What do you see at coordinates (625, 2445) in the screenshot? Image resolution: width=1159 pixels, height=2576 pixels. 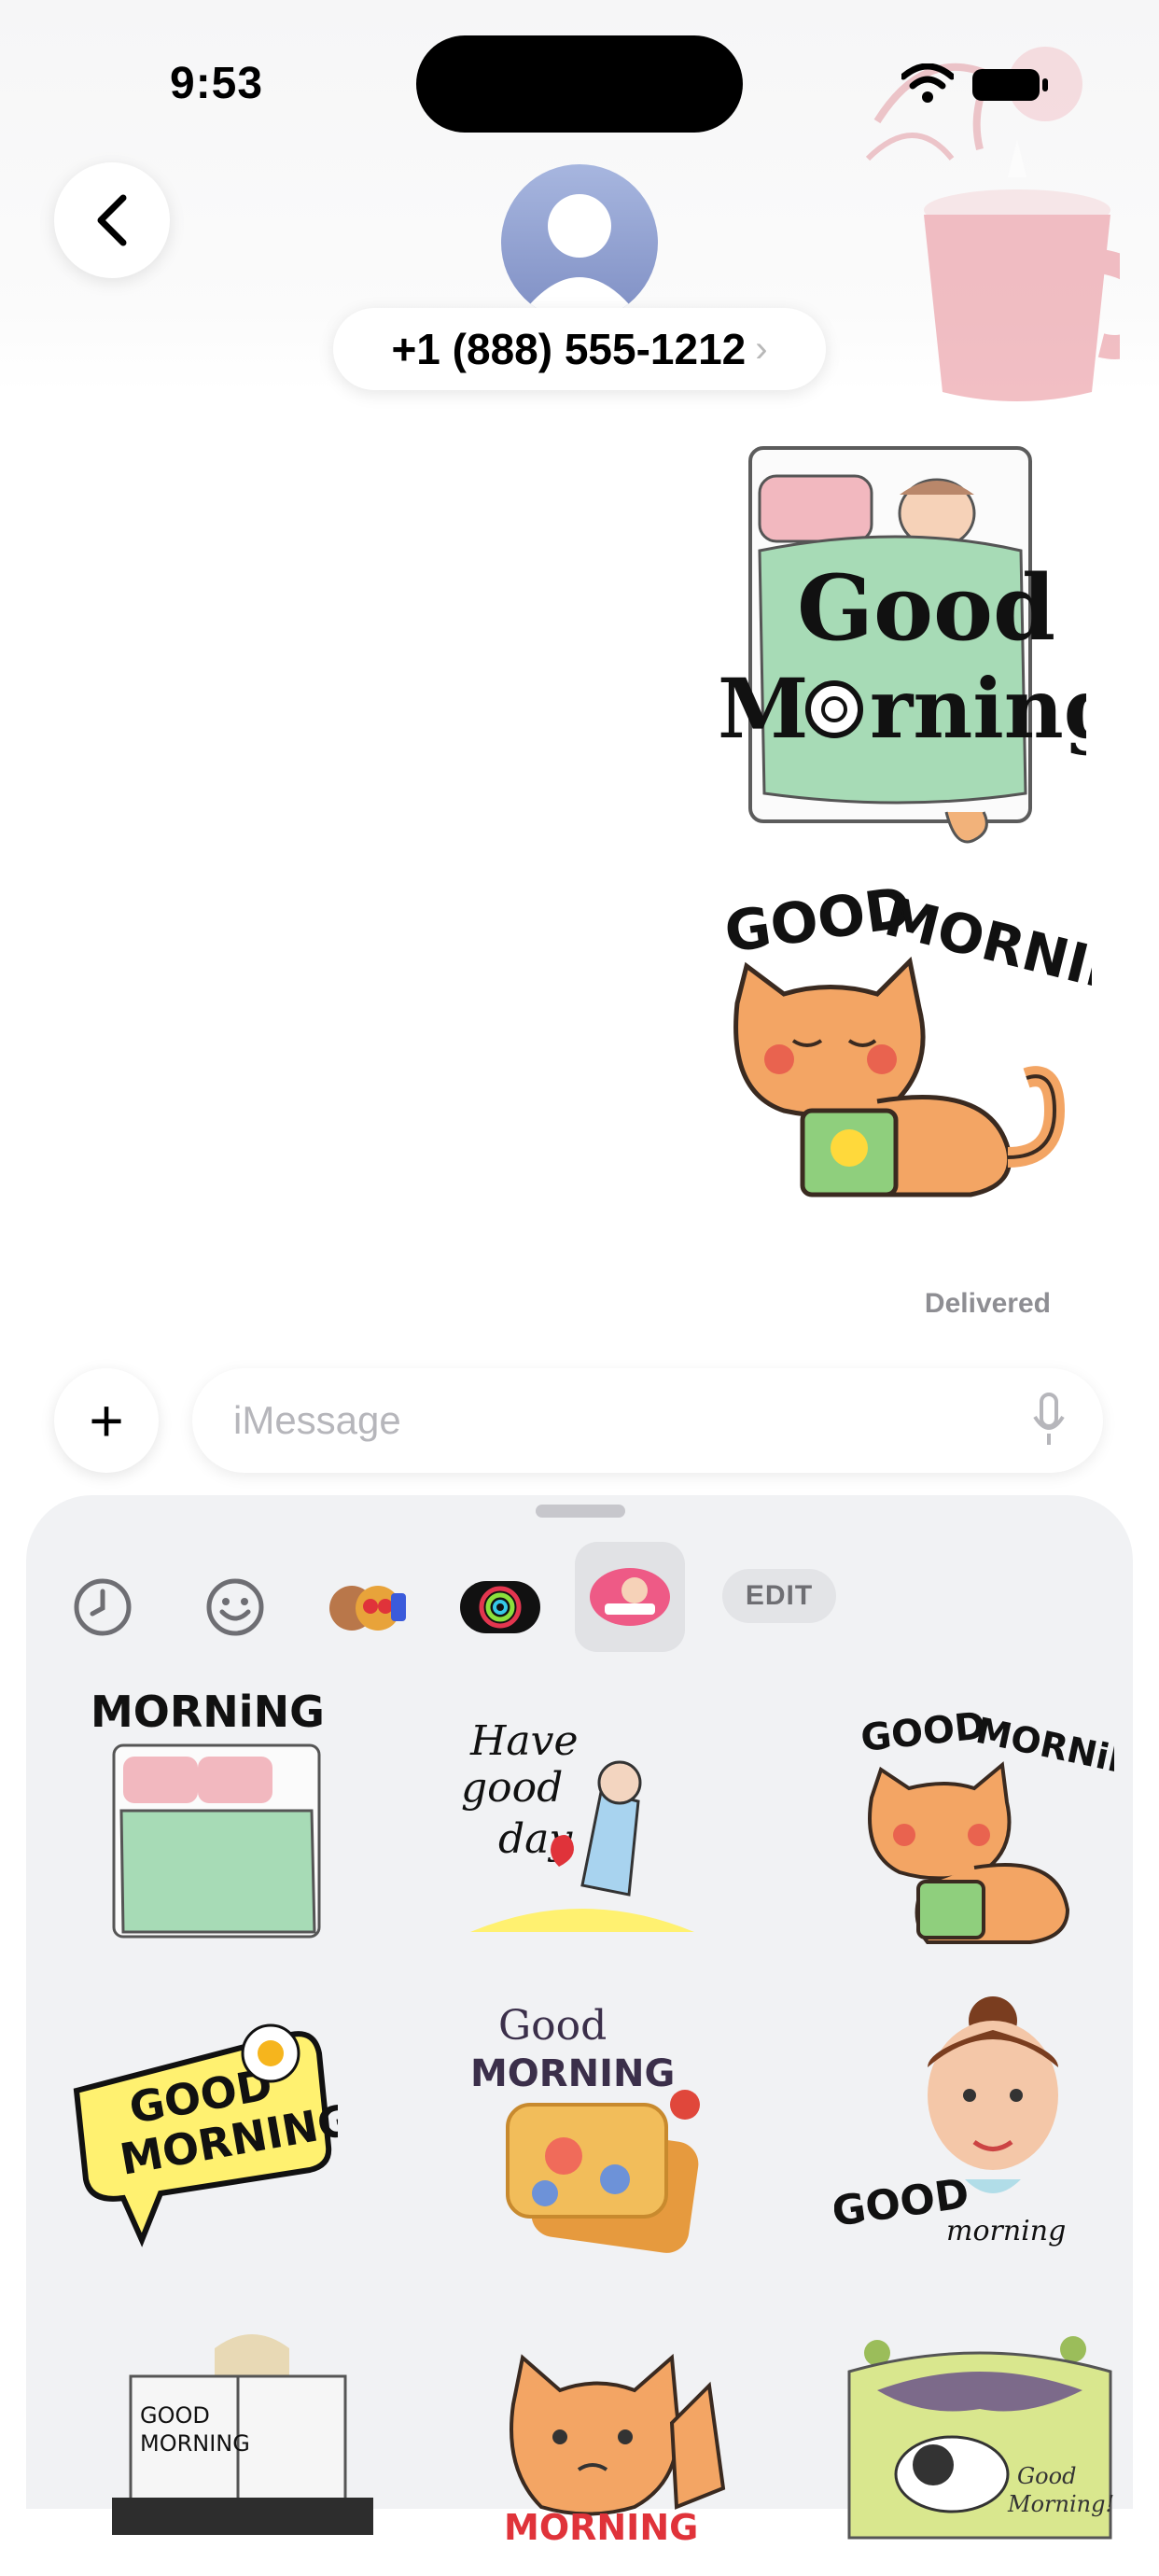 I see `sticker-grumpy-cat-morning: MORNING` at bounding box center [625, 2445].